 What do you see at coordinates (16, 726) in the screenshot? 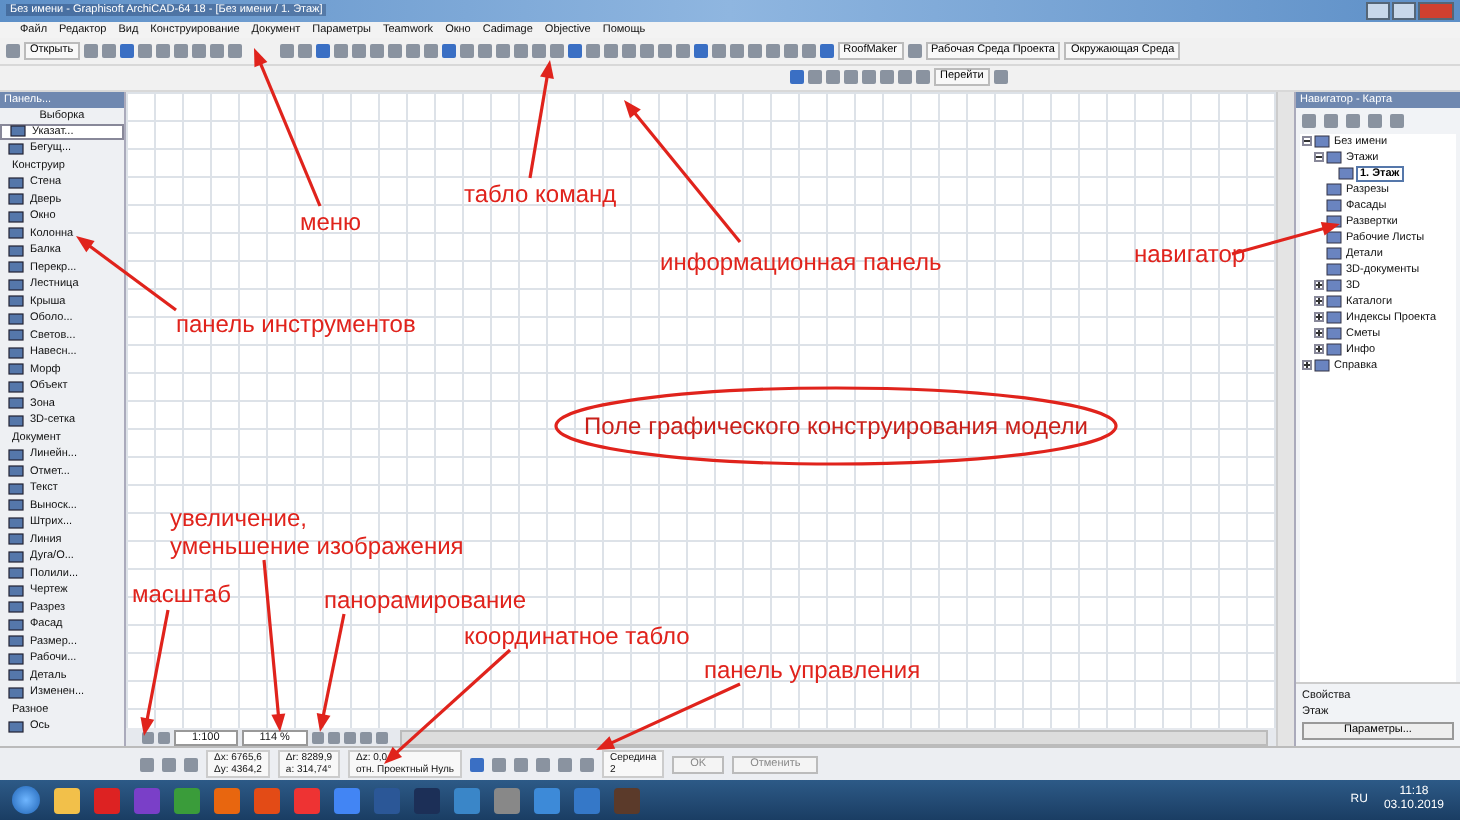
I see `tool-icon` at bounding box center [16, 726].